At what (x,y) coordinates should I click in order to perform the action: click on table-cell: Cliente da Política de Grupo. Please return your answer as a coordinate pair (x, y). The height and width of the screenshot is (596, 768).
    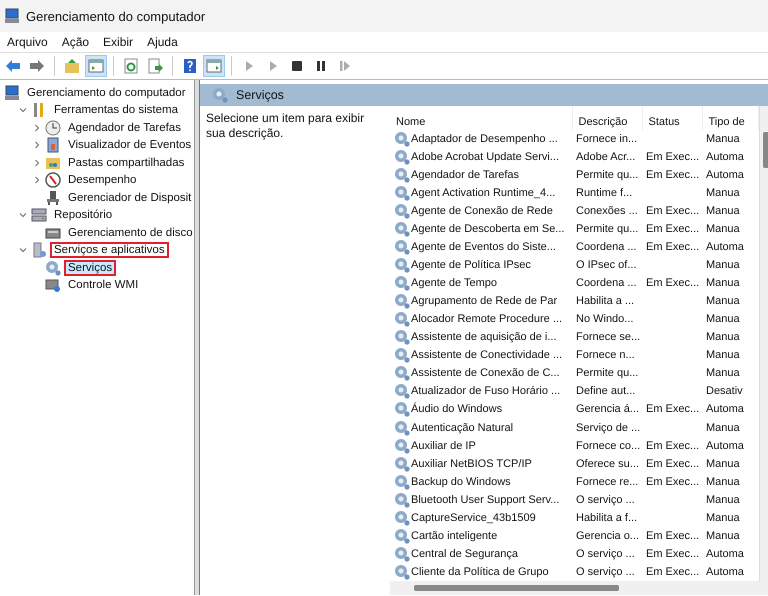
    Looking at the image, I should click on (480, 572).